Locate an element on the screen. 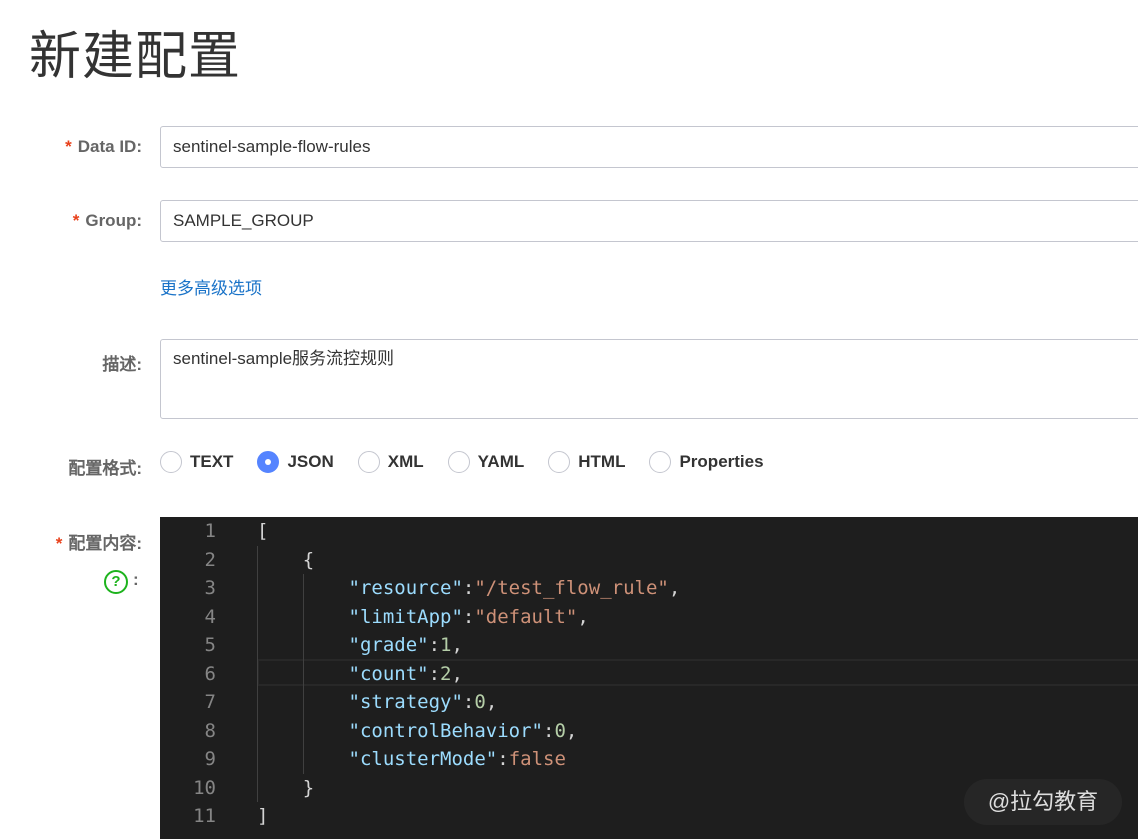  code-line: 5 "grade":1, is located at coordinates (649, 645).